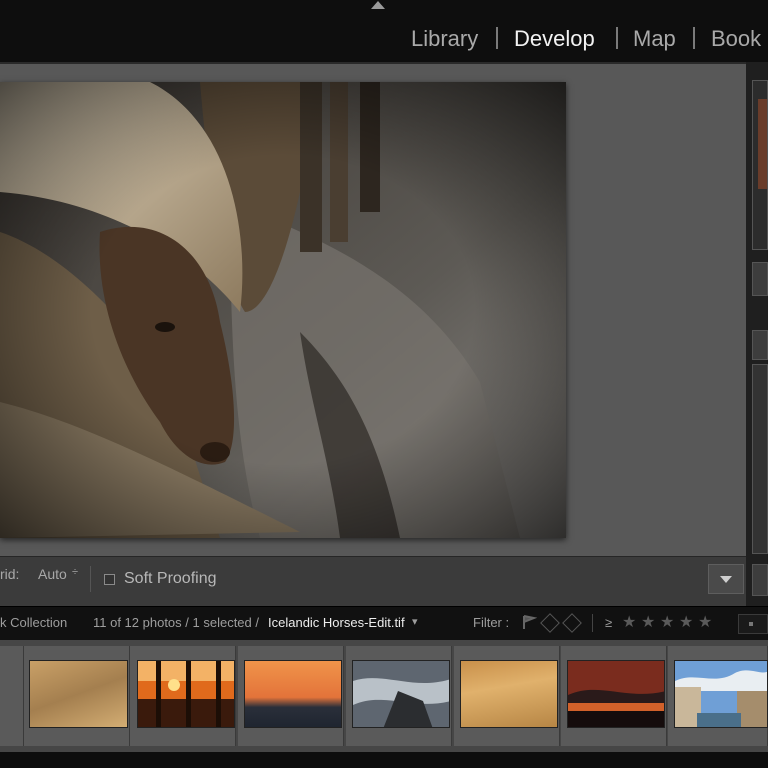 The width and height of the screenshot is (768, 768). Describe the element at coordinates (384, 760) in the screenshot. I see `bottom-bar` at that location.